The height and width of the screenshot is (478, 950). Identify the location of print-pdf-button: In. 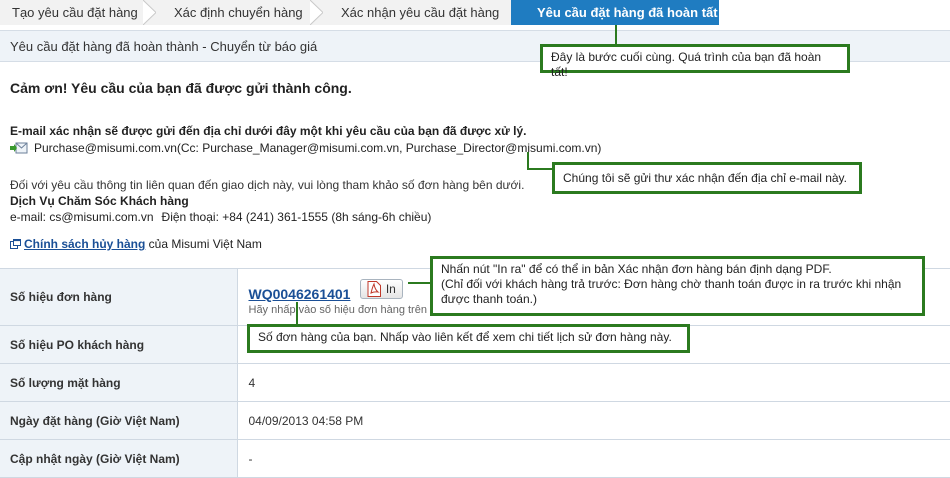
(381, 288).